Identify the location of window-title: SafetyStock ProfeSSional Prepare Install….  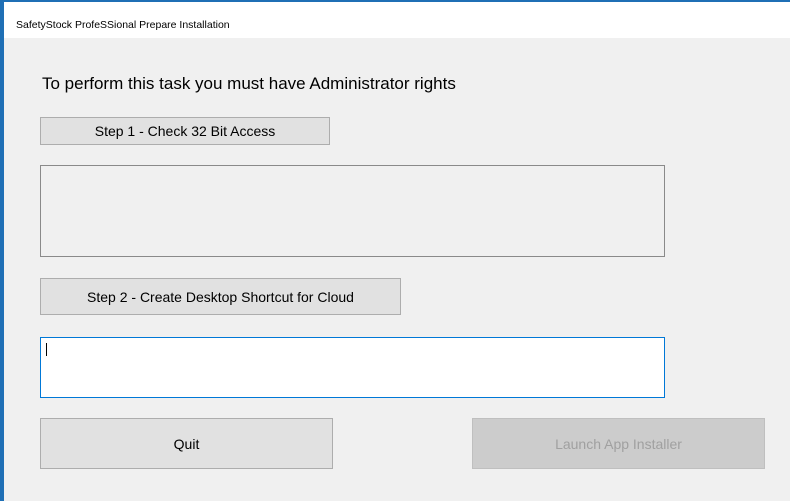
(123, 25).